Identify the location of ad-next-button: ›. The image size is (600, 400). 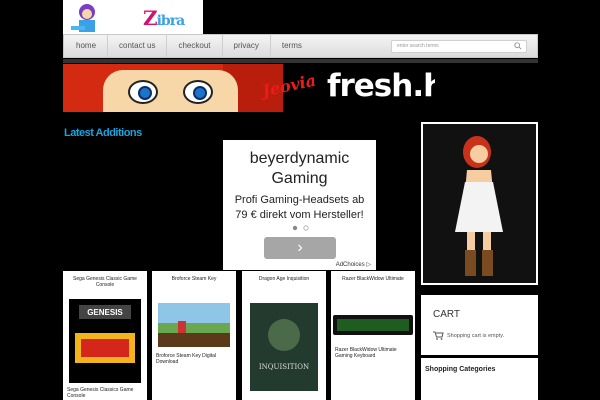
(300, 248).